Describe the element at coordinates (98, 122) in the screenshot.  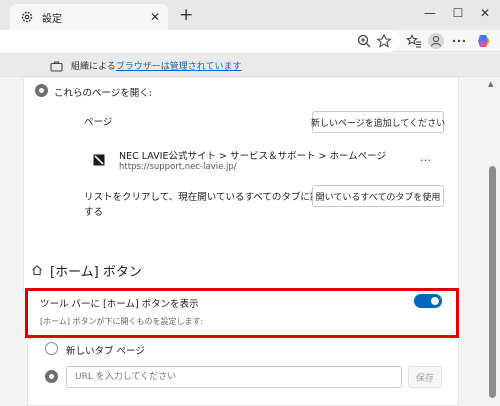
I see `pages-header: ページ` at that location.